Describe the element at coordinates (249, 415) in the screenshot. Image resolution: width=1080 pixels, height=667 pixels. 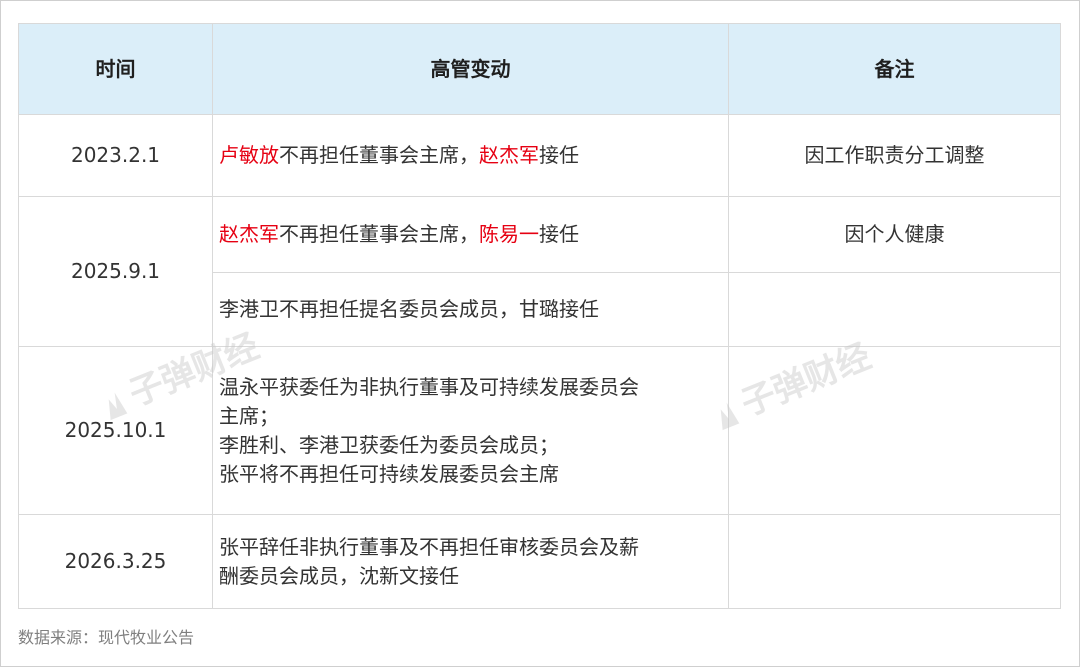
I see `change-line: 主席；` at that location.